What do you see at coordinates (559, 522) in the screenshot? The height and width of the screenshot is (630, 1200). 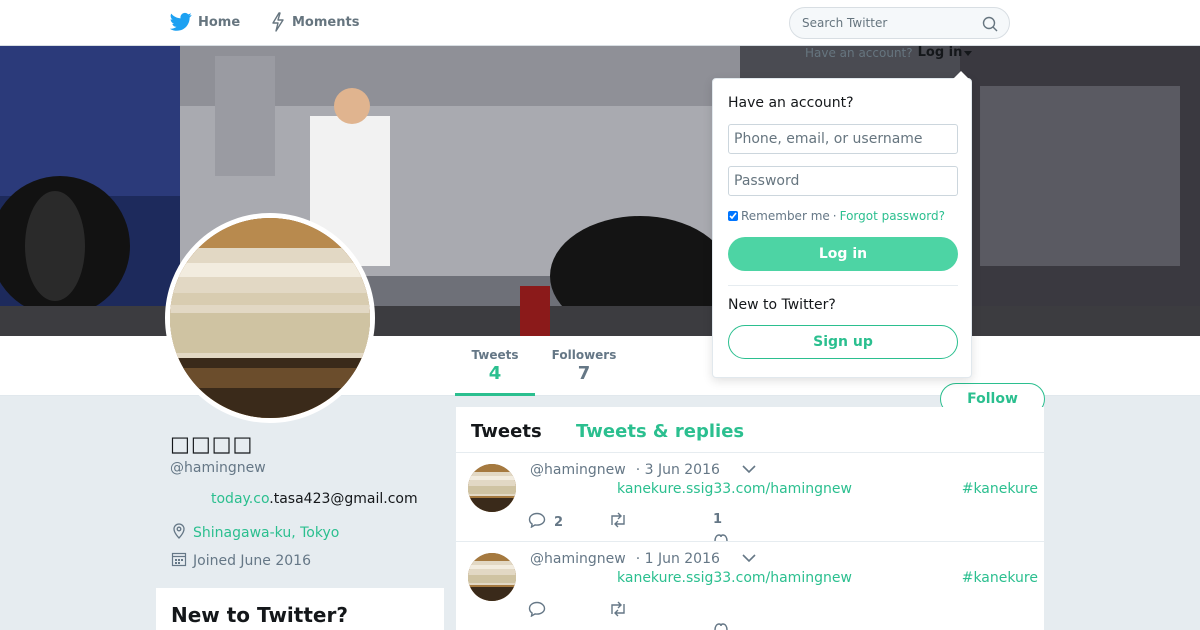 I see `reply-count: 2` at bounding box center [559, 522].